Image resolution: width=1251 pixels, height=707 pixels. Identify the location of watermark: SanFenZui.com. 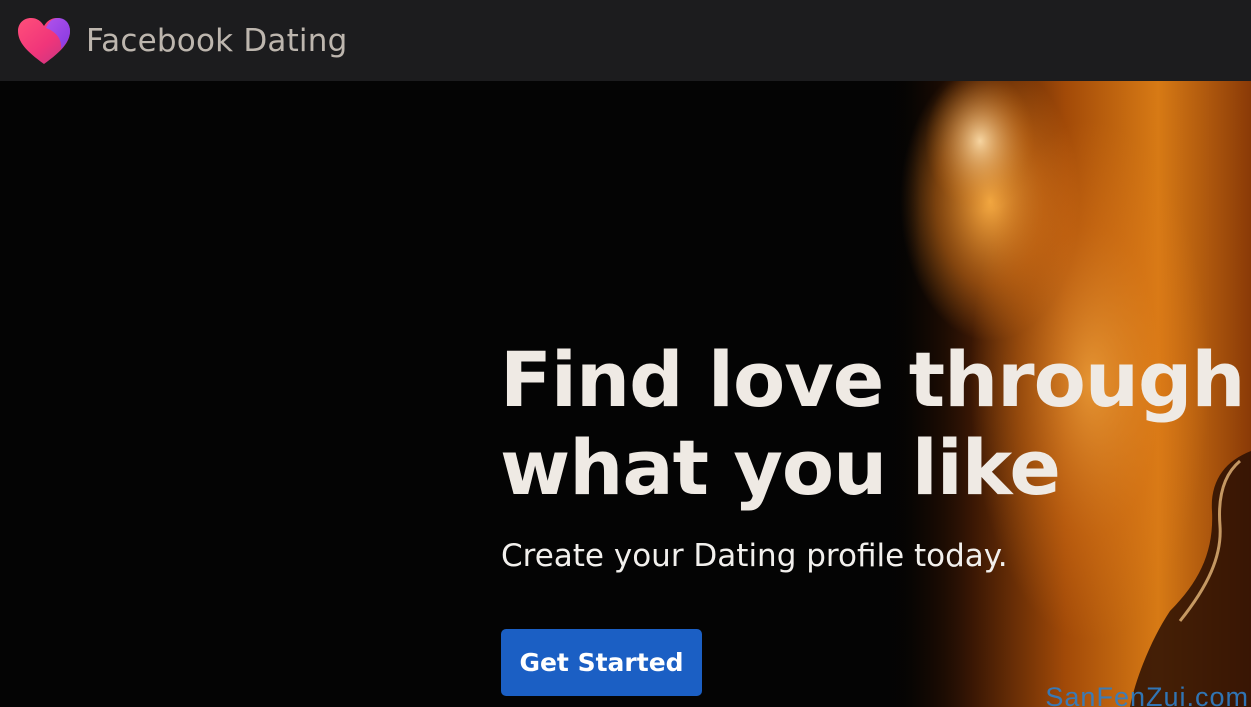
(1147, 694).